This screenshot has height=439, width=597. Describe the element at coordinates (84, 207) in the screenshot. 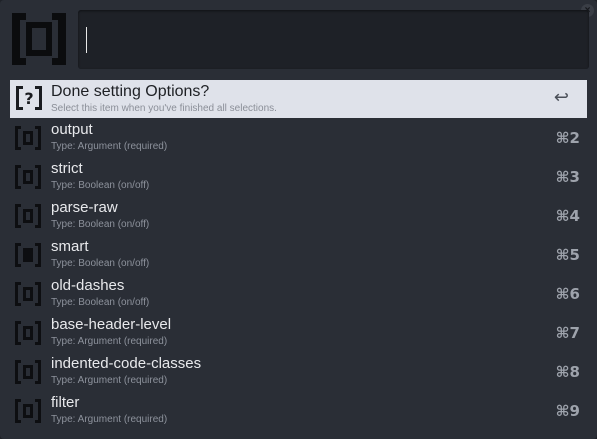

I see `result-title: parse-raw` at that location.